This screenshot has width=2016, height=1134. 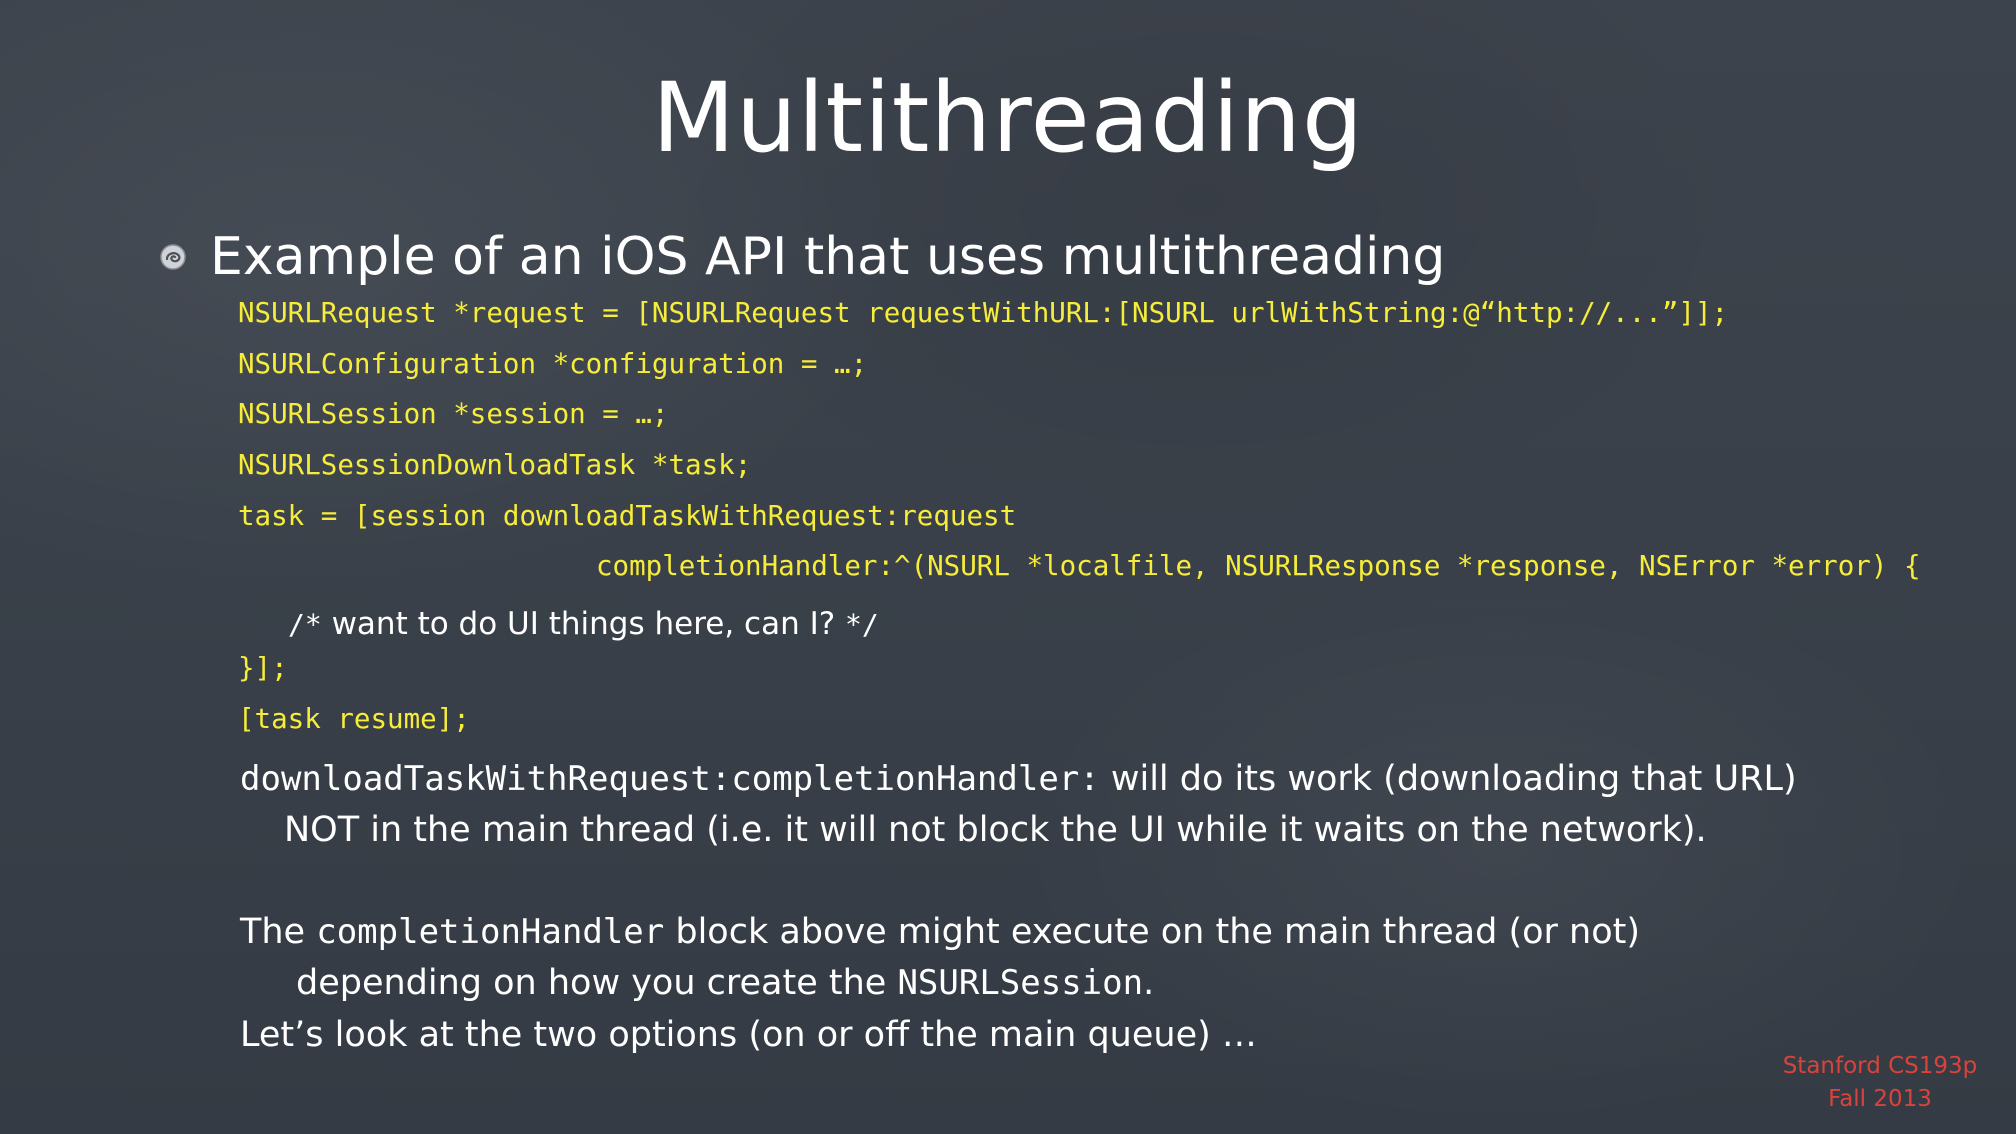 I want to click on explanation-text: will do its work (downloading that URL), so click(x=1448, y=779).